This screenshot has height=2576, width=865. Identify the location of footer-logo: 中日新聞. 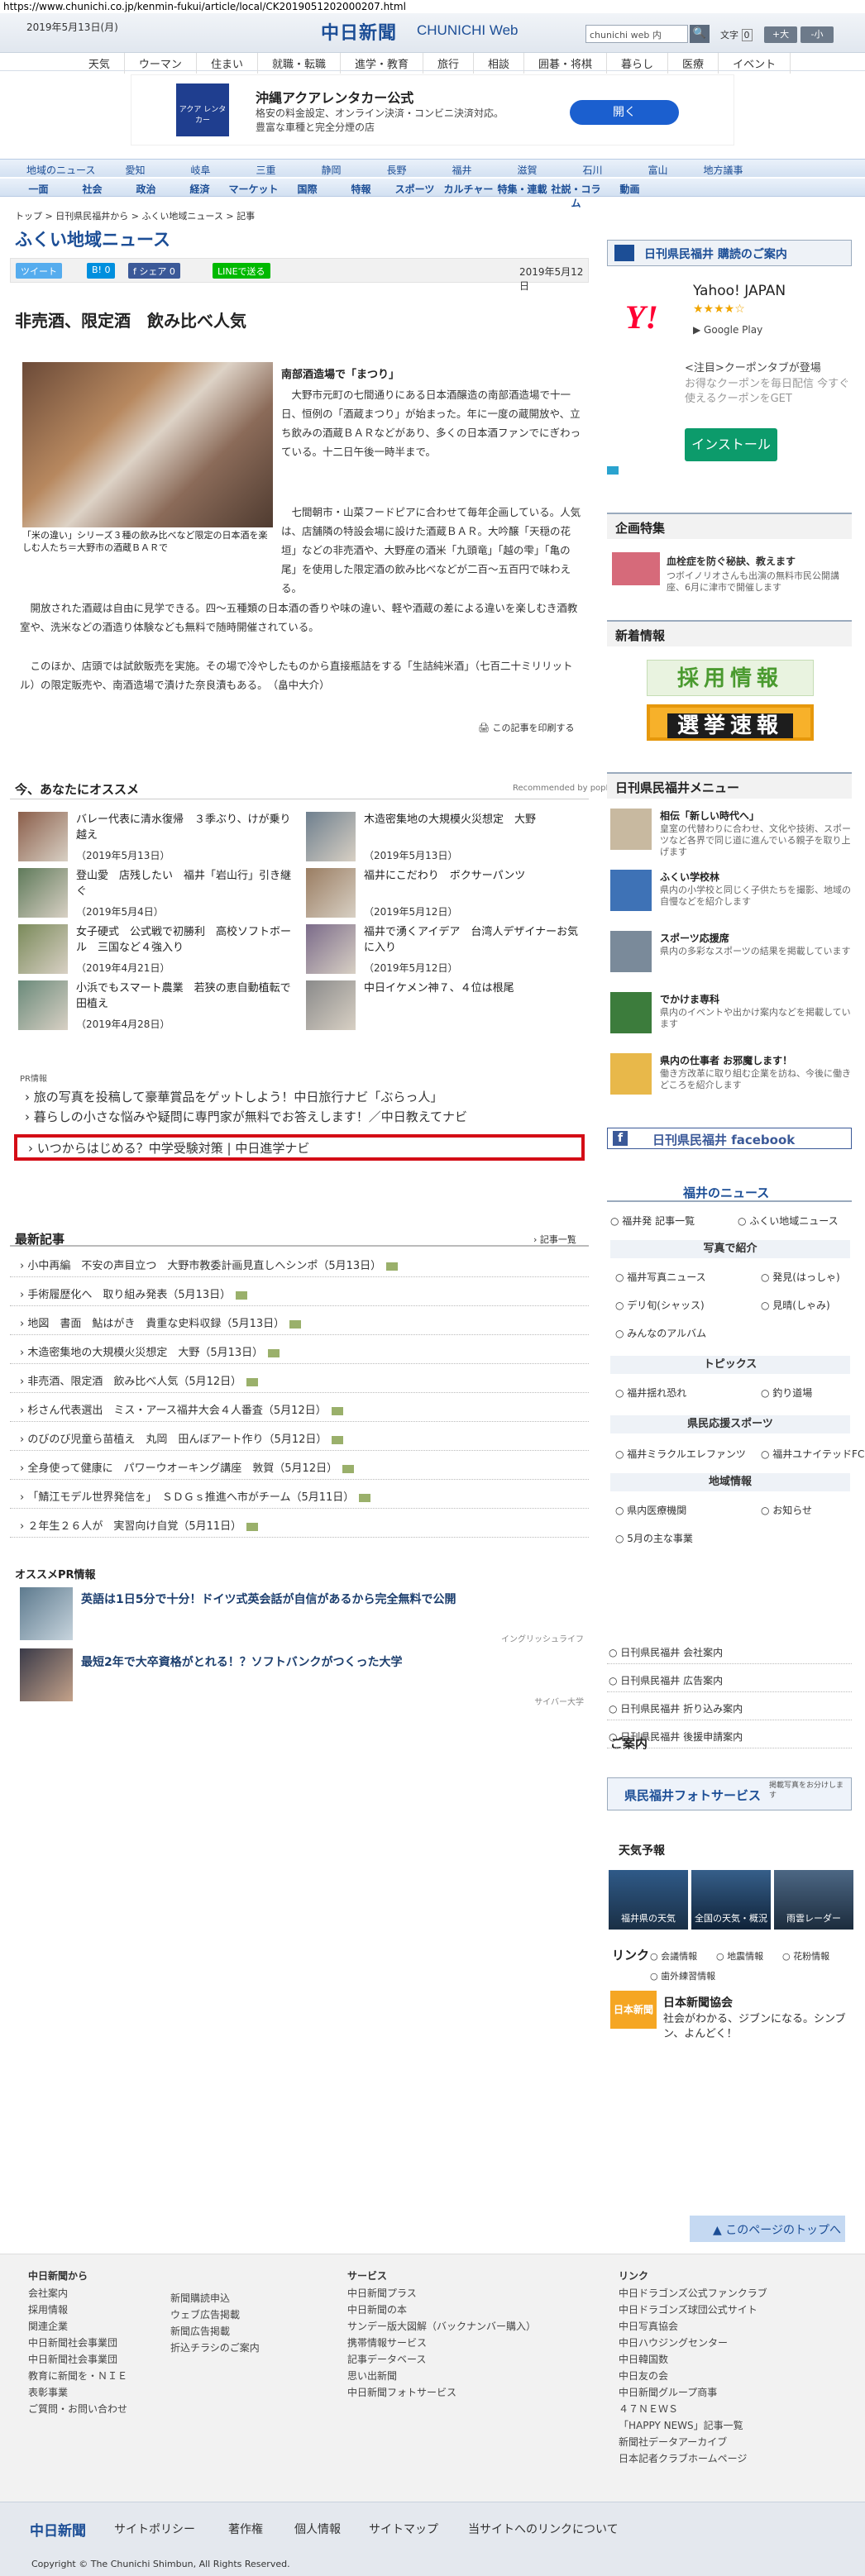
(58, 2529).